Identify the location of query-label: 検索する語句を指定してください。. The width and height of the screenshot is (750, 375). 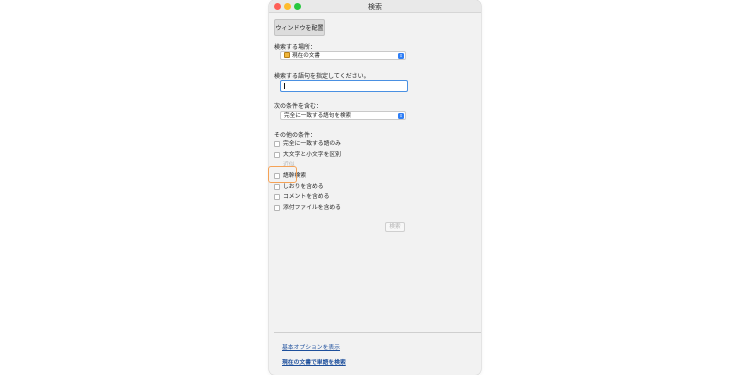
(322, 76).